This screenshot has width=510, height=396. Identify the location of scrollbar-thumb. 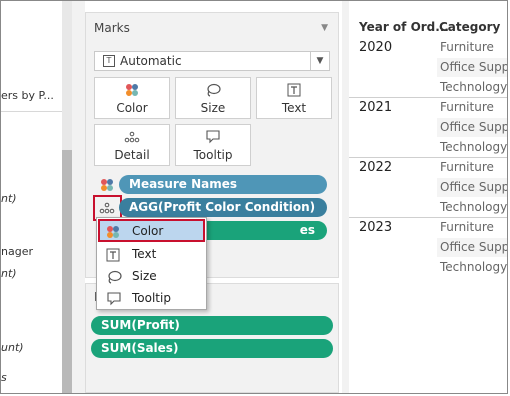
(67, 271).